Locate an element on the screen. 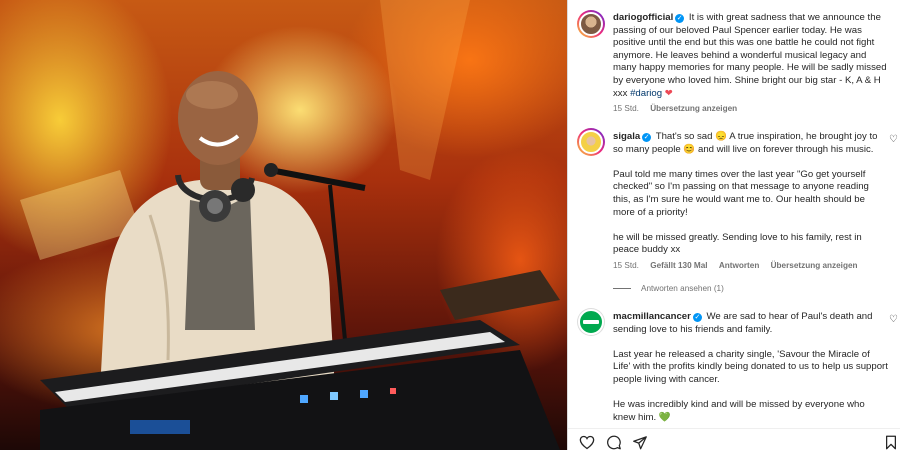  comment-icon is located at coordinates (614, 442).